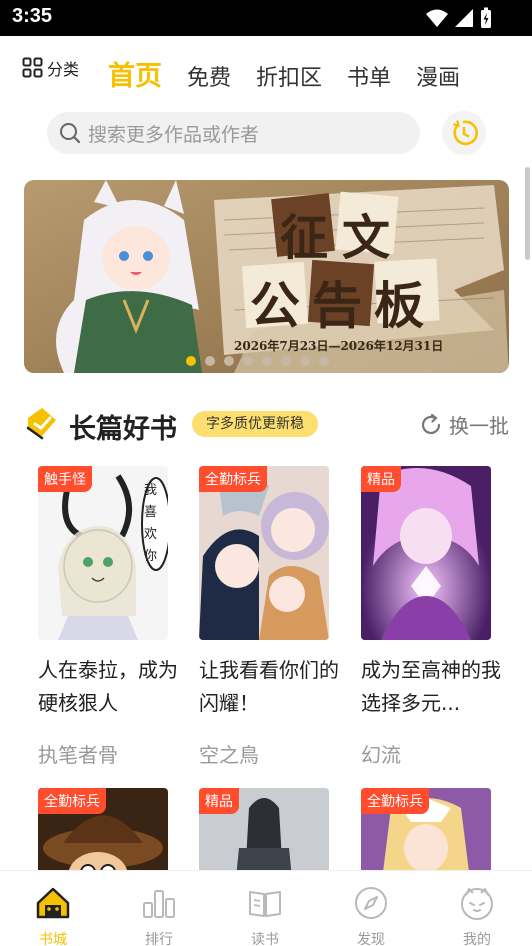 Image resolution: width=532 pixels, height=946 pixels. I want to click on book-author: 执笔者骨, so click(78, 755).